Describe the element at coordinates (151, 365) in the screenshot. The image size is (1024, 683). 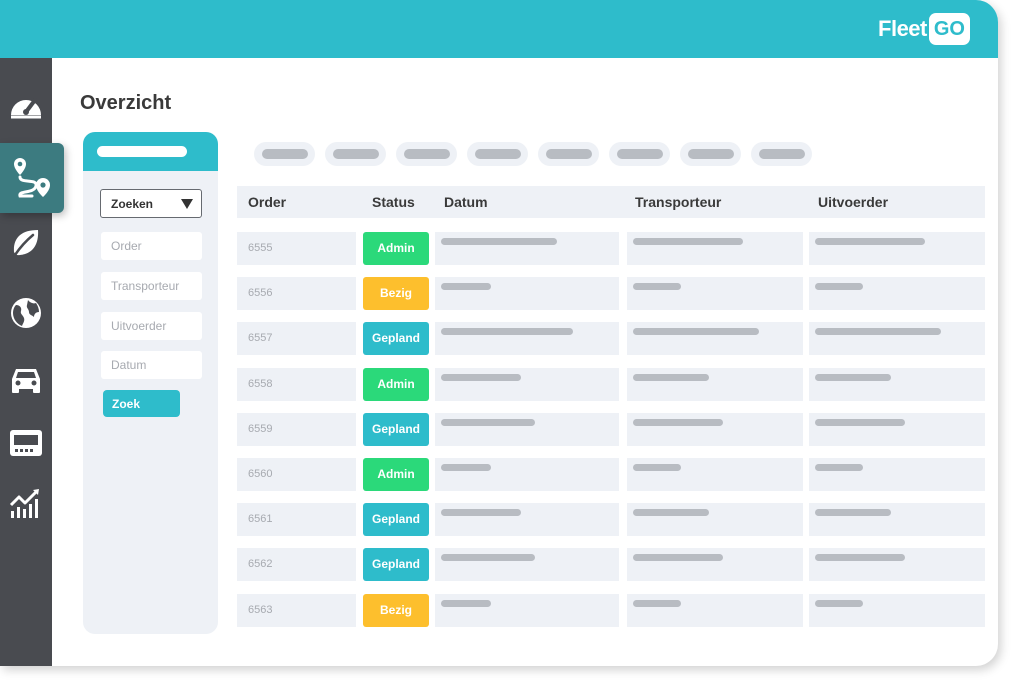
I see `datum-field: Datum` at that location.